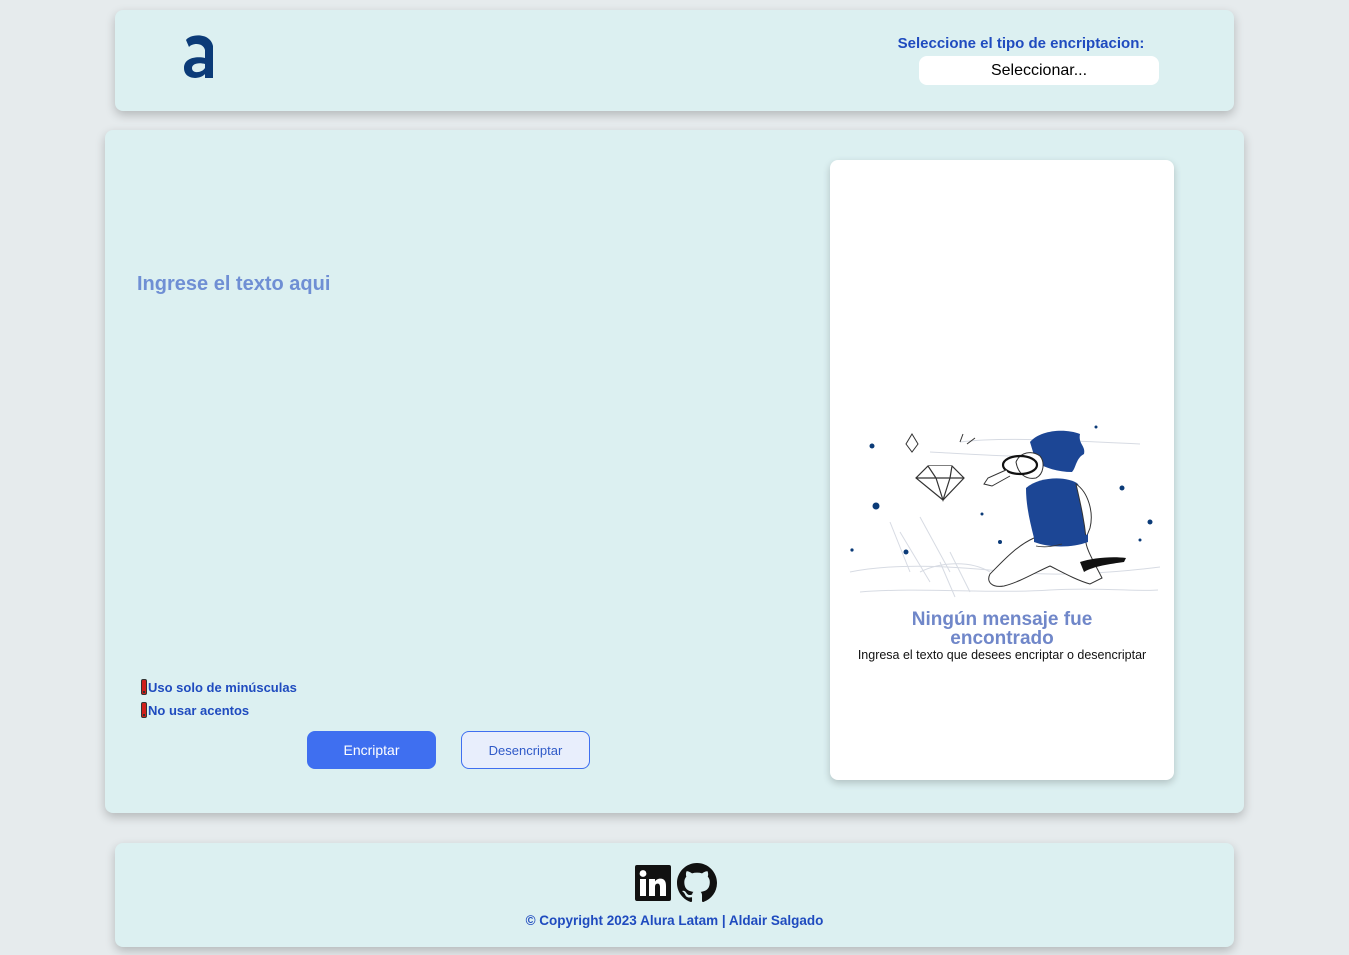  What do you see at coordinates (200, 58) in the screenshot?
I see `alura-logo-icon` at bounding box center [200, 58].